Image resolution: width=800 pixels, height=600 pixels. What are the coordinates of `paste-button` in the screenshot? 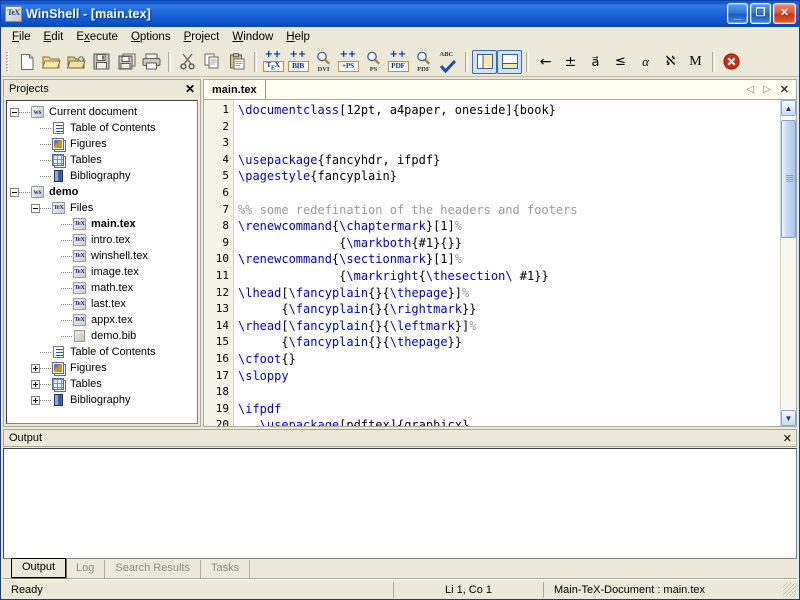 It's located at (237, 62).